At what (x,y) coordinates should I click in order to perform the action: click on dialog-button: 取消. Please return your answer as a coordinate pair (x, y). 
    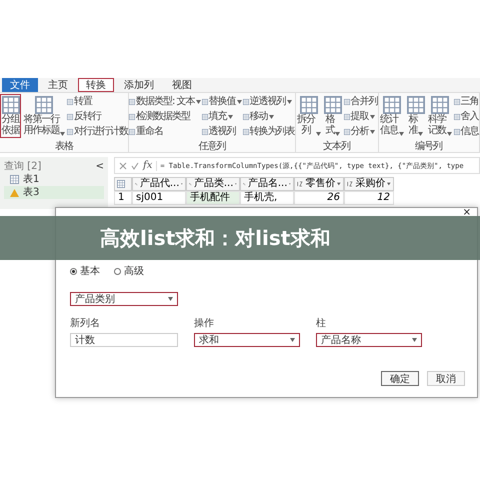
    Looking at the image, I should click on (446, 378).